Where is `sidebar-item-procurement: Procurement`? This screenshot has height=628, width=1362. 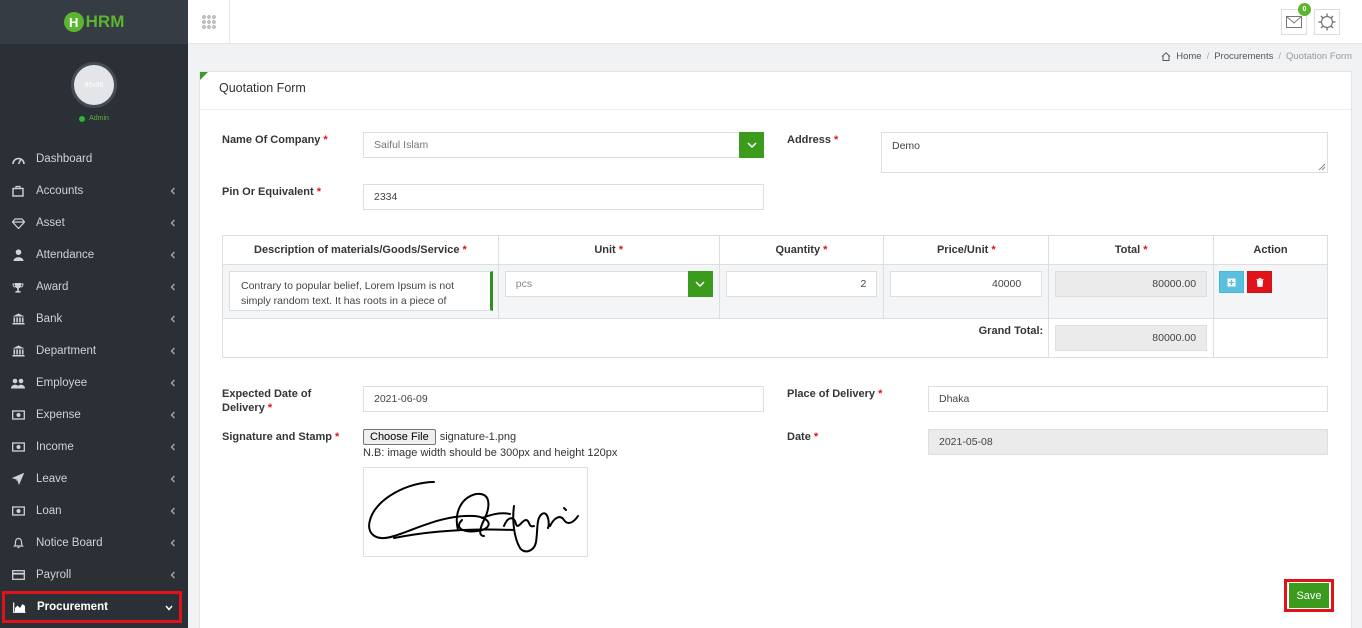
sidebar-item-procurement: Procurement is located at coordinates (92, 607).